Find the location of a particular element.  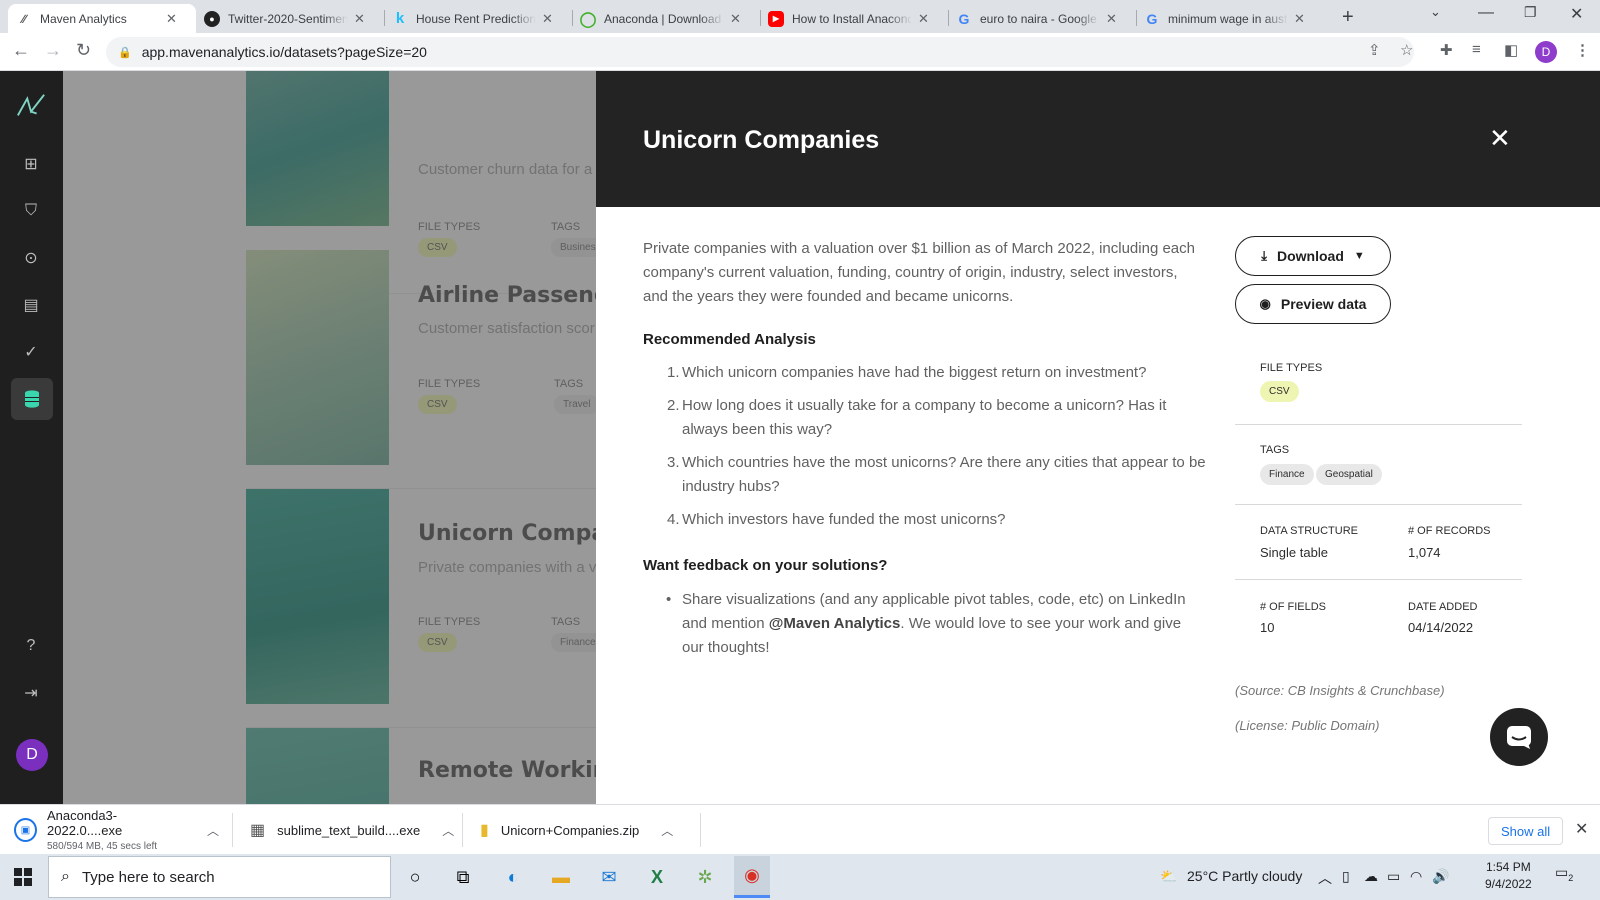

battery-icon: ▭ is located at coordinates (1393, 876).